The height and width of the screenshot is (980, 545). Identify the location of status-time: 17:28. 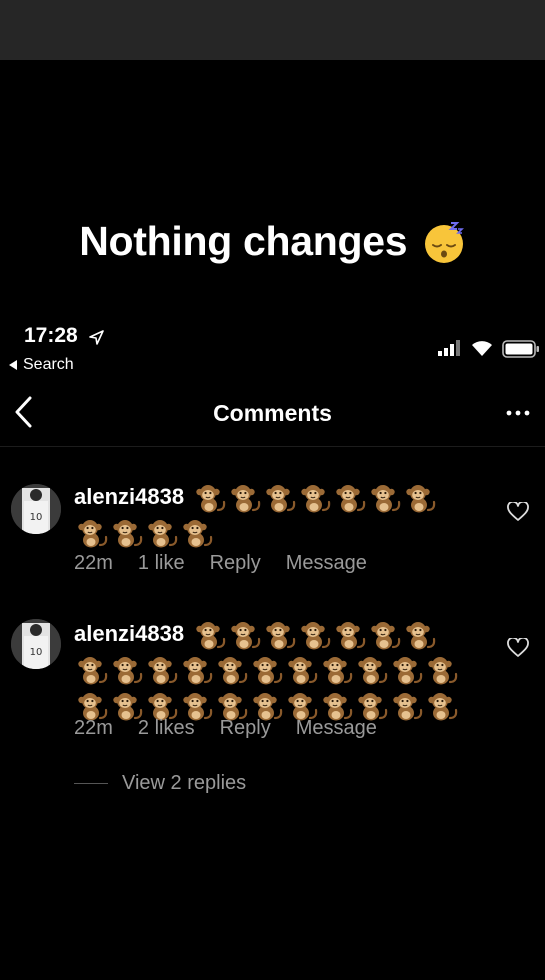
(51, 335).